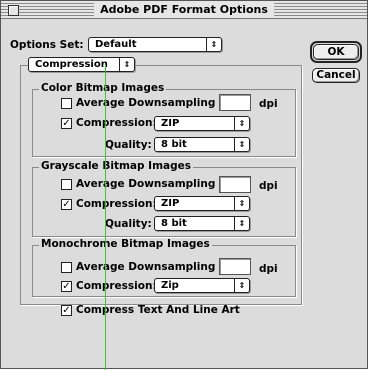 This screenshot has height=370, width=368. Describe the element at coordinates (66, 286) in the screenshot. I see `monochrome-compression-checkbox` at that location.